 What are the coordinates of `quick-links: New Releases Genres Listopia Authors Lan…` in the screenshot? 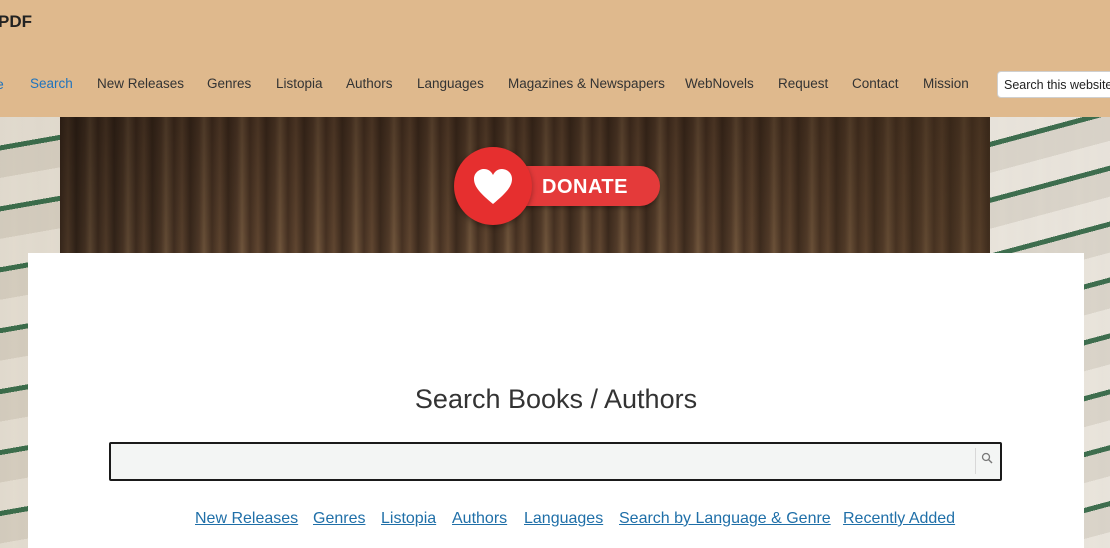 It's located at (556, 521).